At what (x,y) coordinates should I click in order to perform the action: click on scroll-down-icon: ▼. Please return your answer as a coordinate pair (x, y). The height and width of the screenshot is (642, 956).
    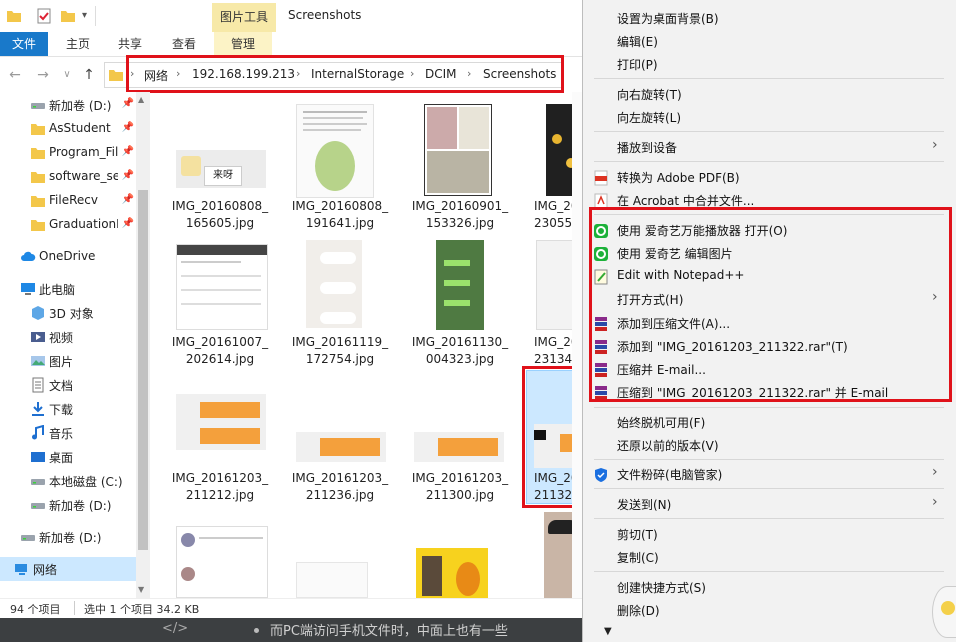
    Looking at the image, I should click on (141, 589).